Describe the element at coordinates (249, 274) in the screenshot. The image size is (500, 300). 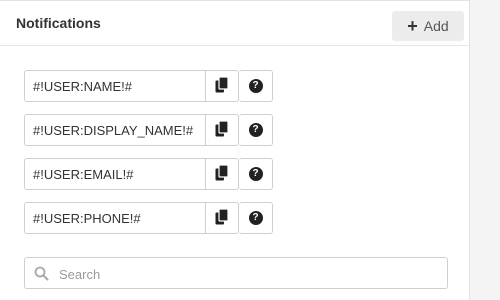
I see `search-input` at that location.